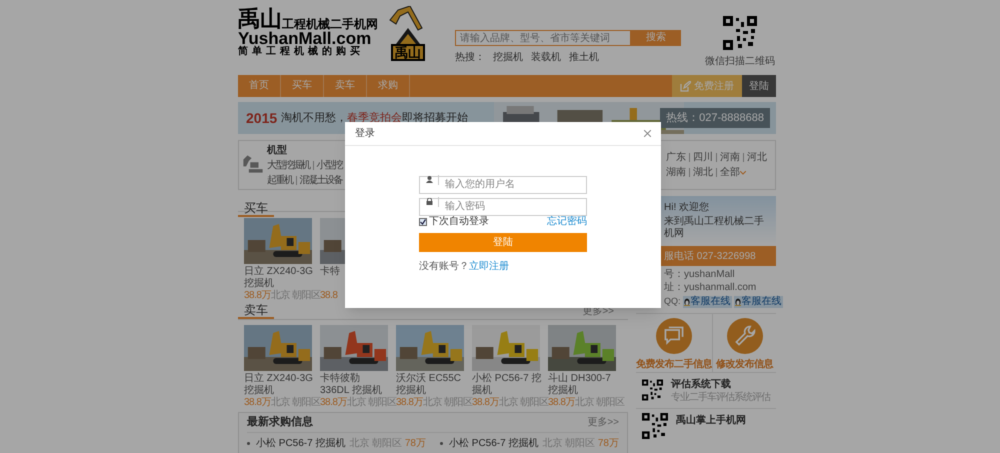  Describe the element at coordinates (301, 52) in the screenshot. I see `logo-slogan: 简单工程机械的购买` at that location.